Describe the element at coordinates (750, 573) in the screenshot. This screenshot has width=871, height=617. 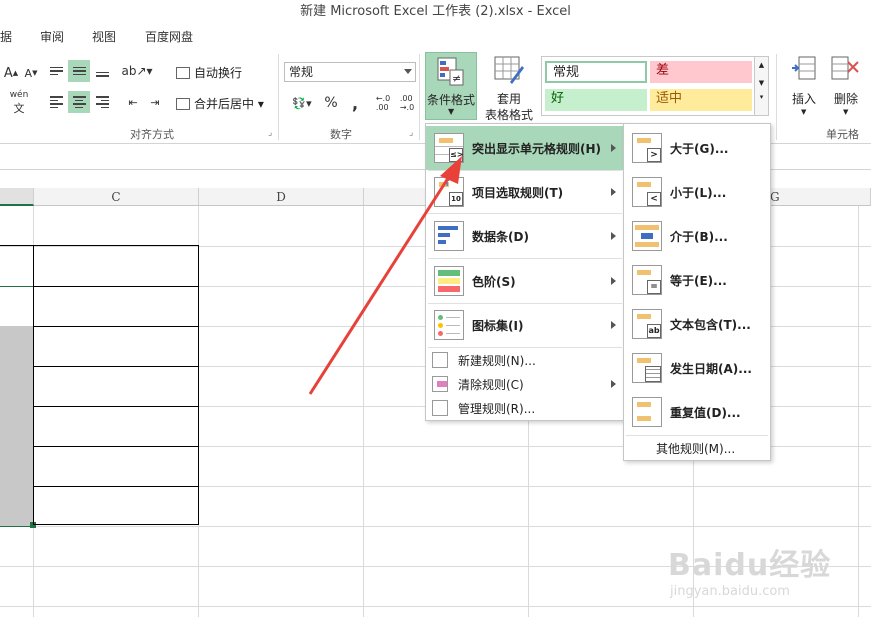
I see `baidu-watermark: Baidu经验 jingyan.baidu.com` at that location.